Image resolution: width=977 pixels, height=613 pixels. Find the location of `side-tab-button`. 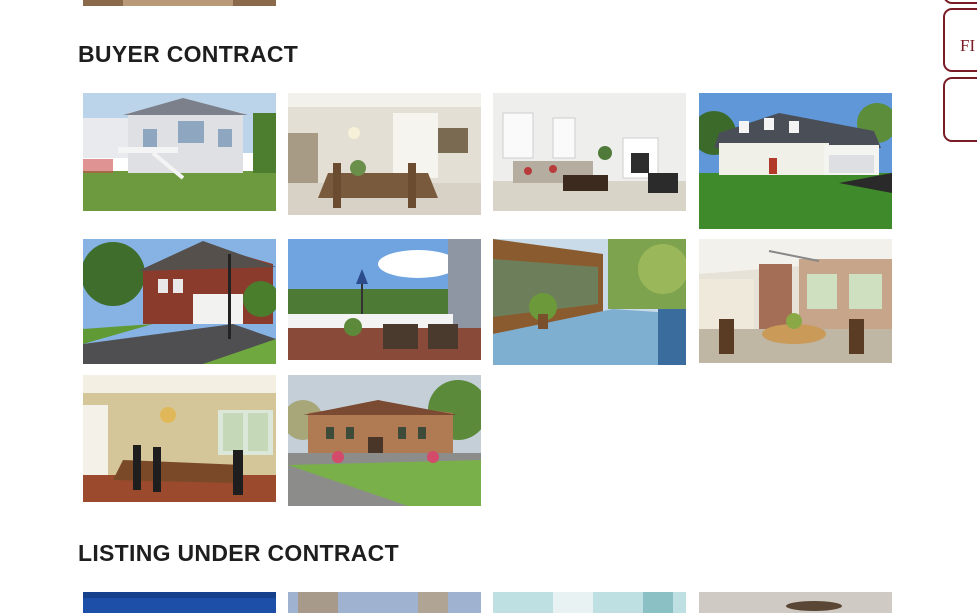

side-tab-button is located at coordinates (960, 2).